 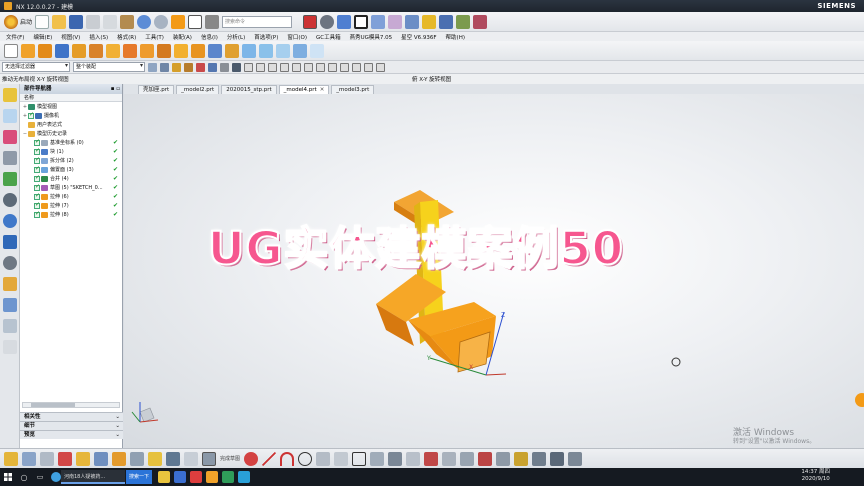 What do you see at coordinates (368, 67) in the screenshot?
I see `snap-pole-icon` at bounding box center [368, 67].